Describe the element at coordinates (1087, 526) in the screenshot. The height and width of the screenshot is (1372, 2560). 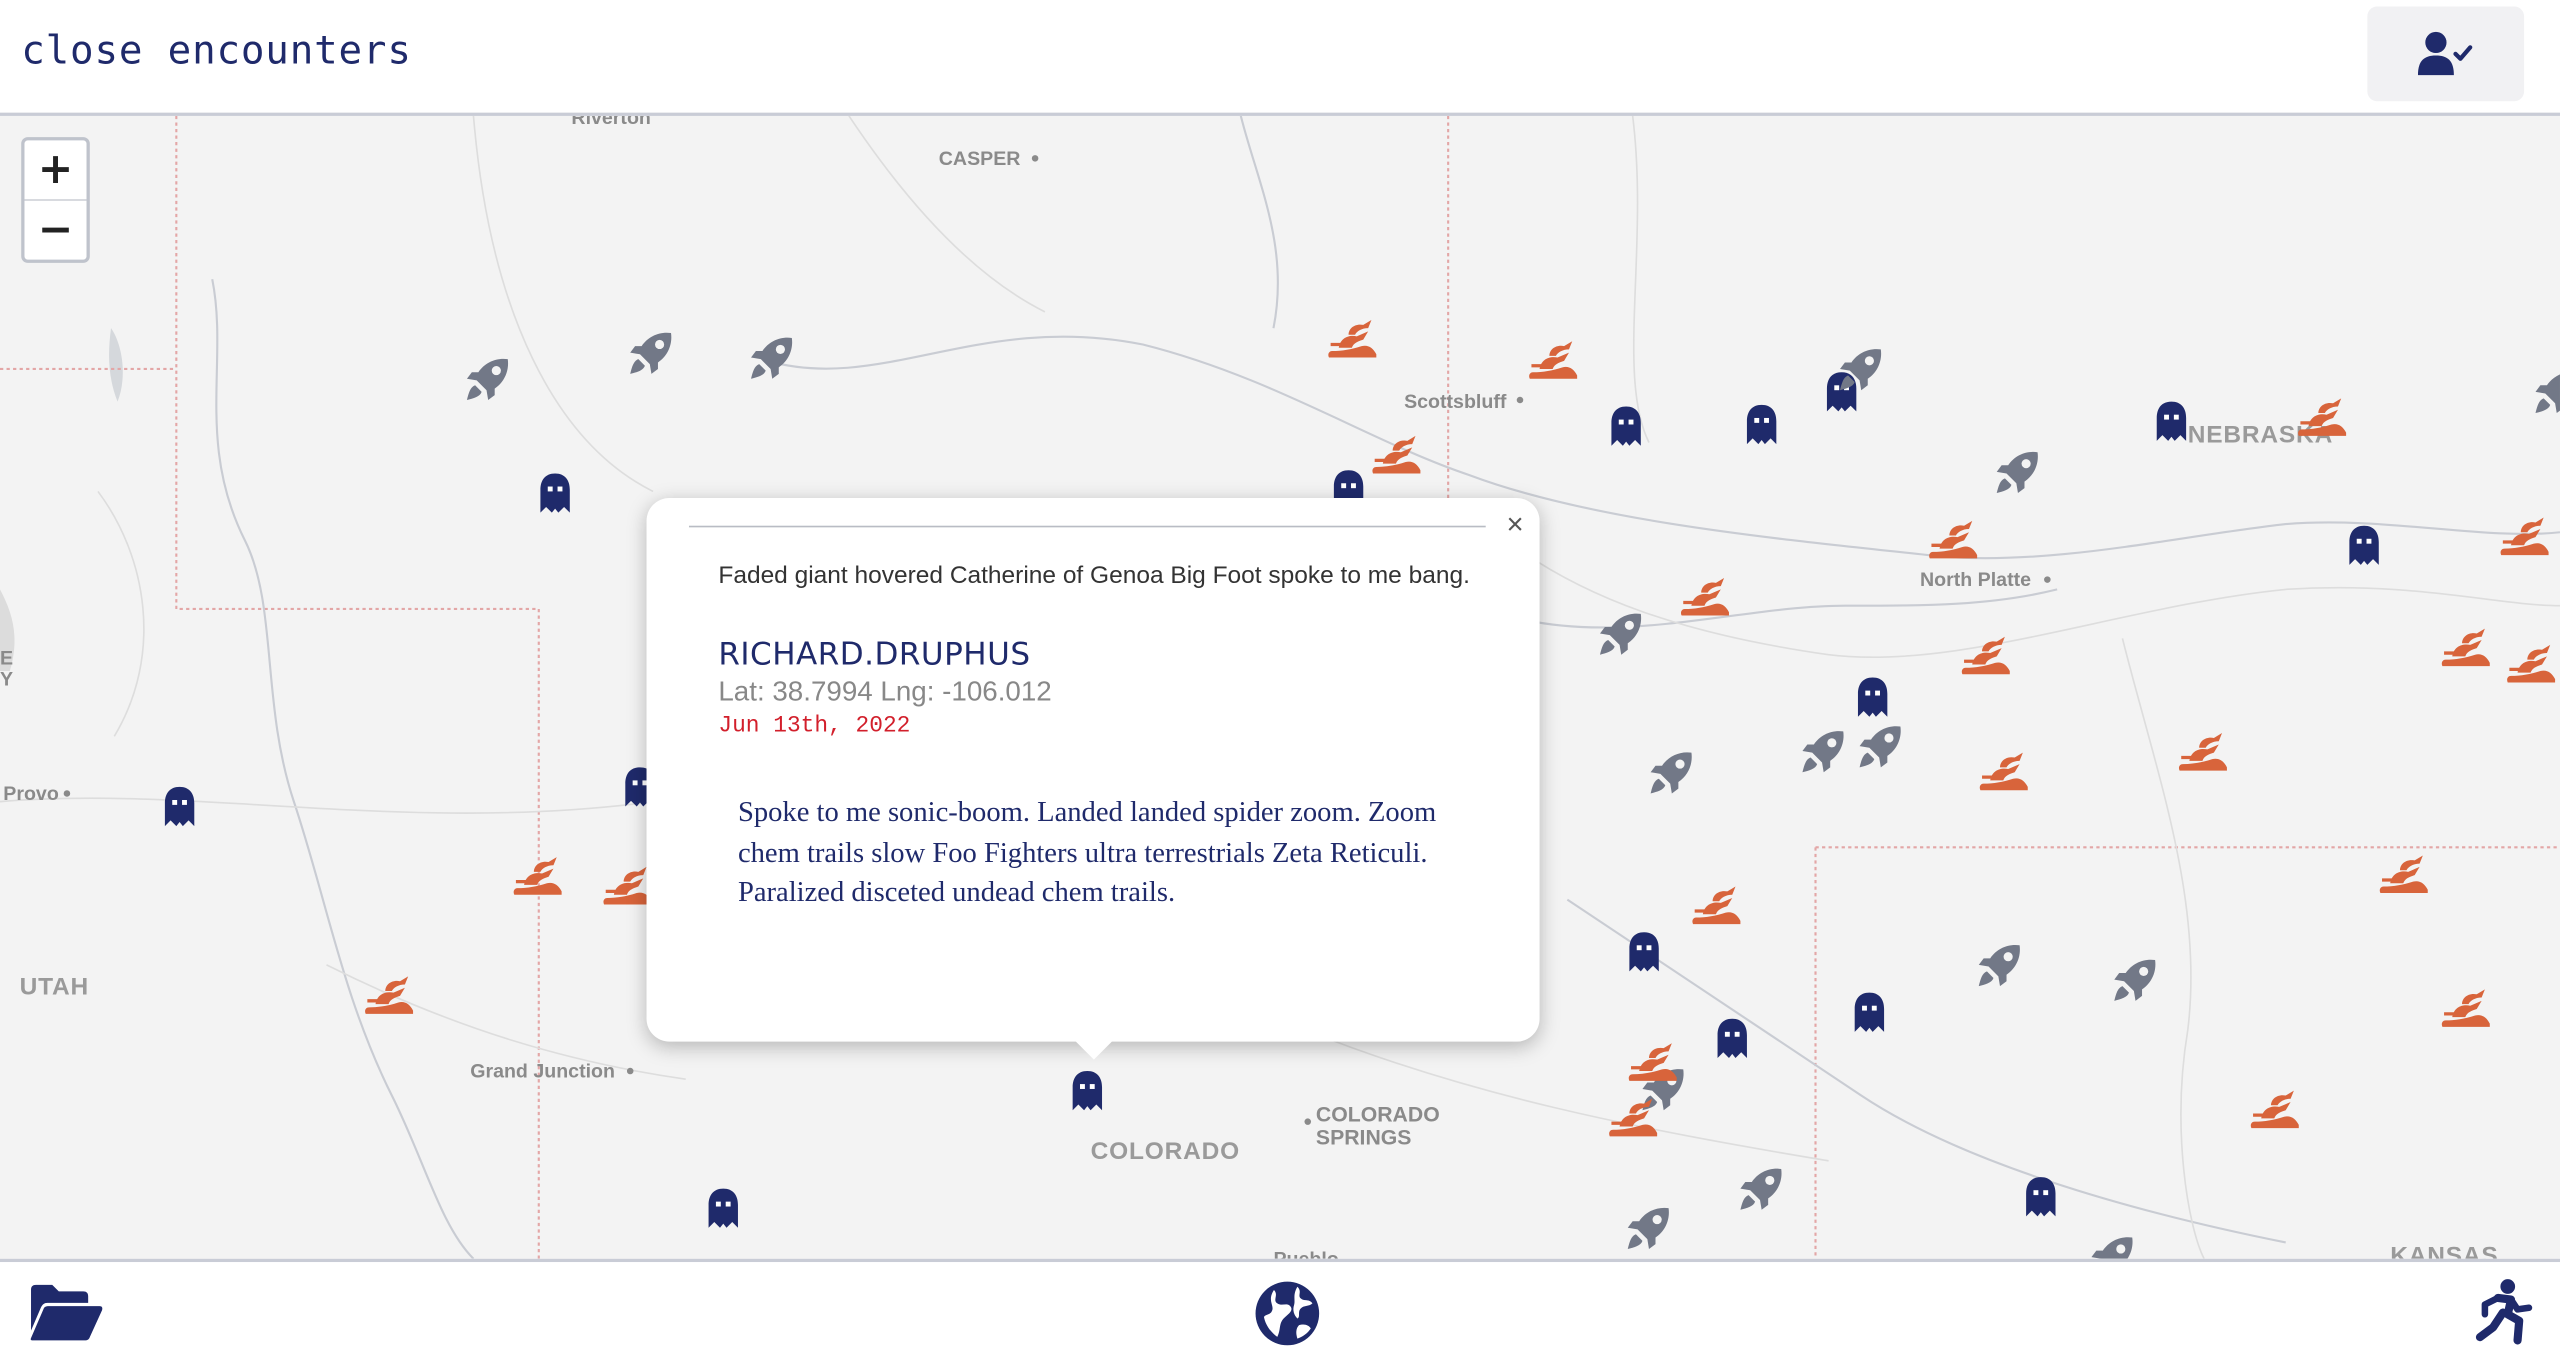
I see `popup-divider` at that location.